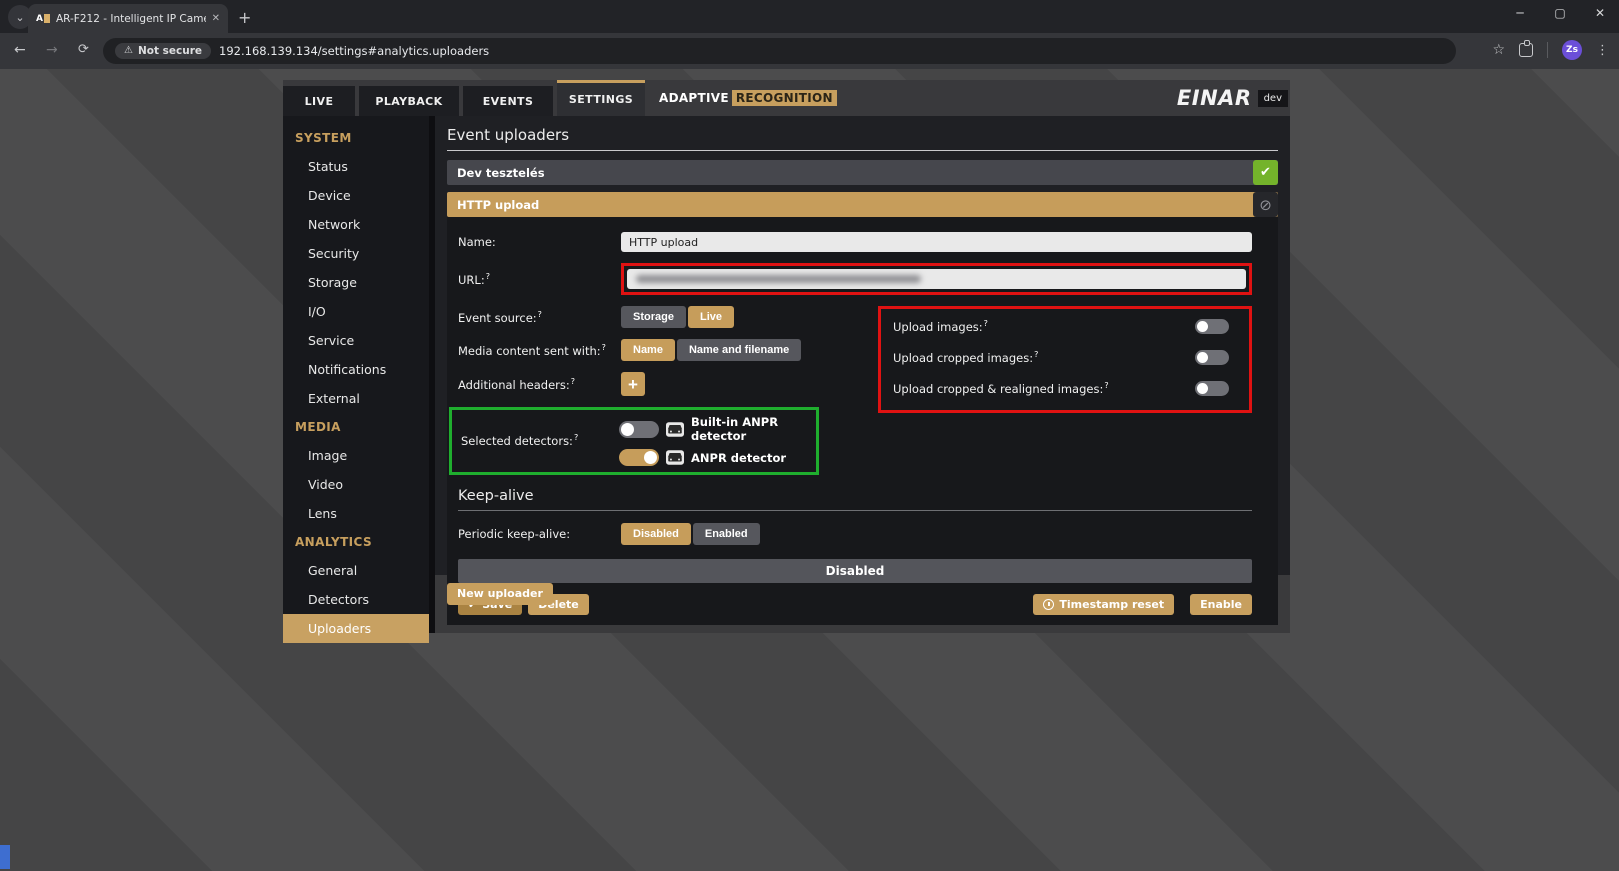 The height and width of the screenshot is (871, 1619). What do you see at coordinates (936, 242) in the screenshot?
I see `name-input` at bounding box center [936, 242].